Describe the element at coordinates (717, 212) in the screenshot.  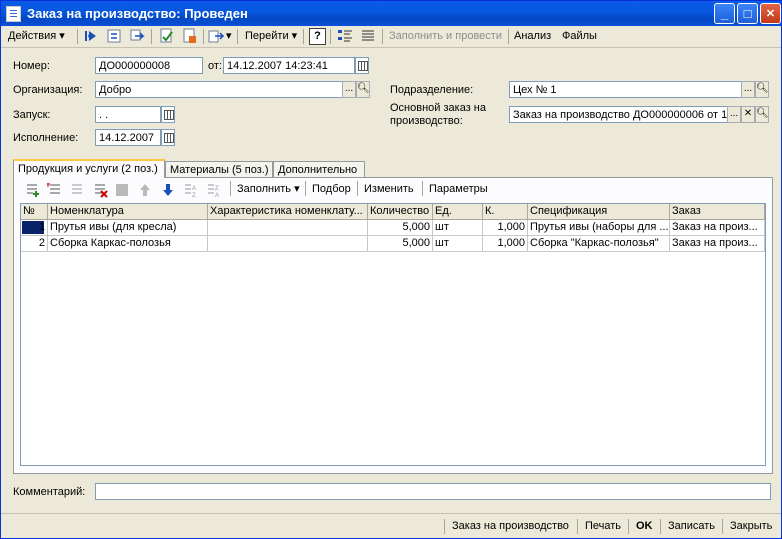
I see `column-header-order: Заказ` at that location.